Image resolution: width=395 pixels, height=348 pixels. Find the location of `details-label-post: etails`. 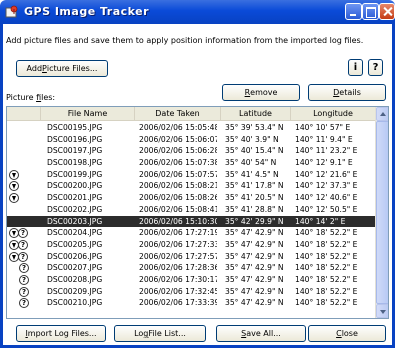

details-label-post: etails is located at coordinates (350, 92).